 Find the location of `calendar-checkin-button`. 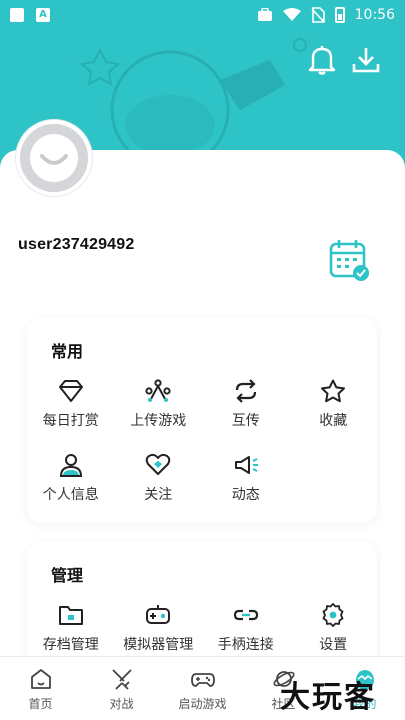

calendar-checkin-button is located at coordinates (349, 260).